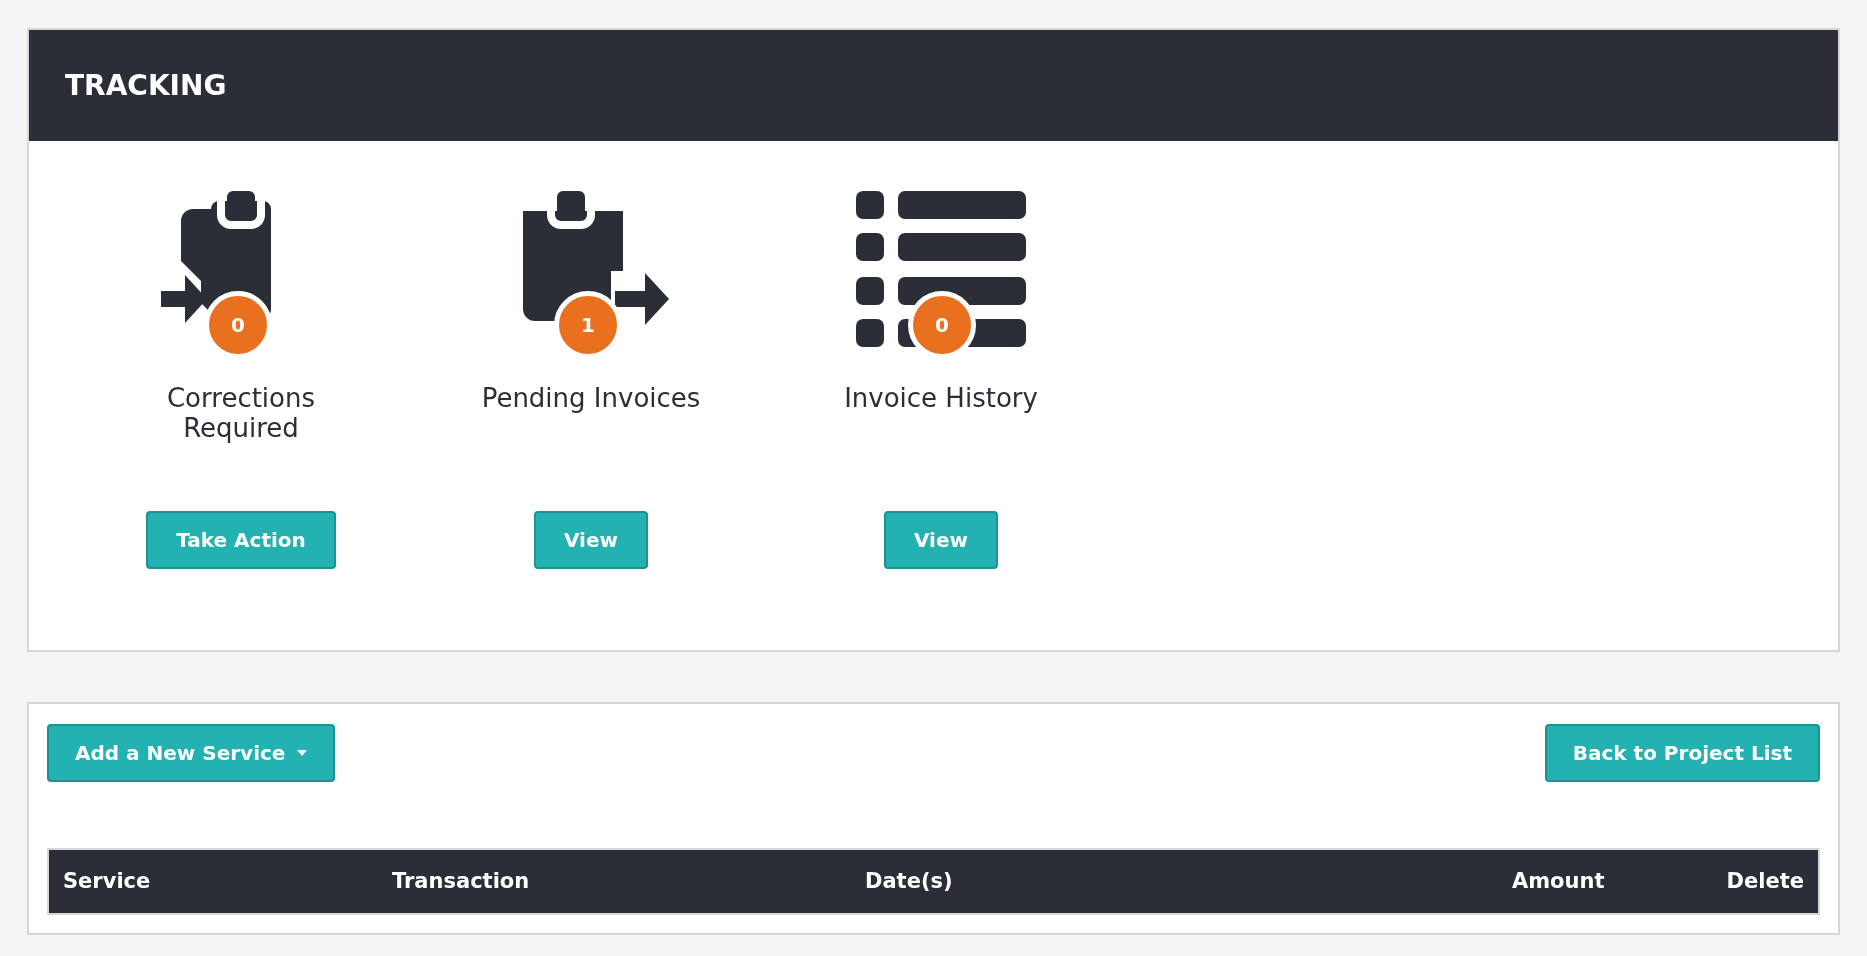  Describe the element at coordinates (241, 414) in the screenshot. I see `tile-label: Corrections Required` at that location.